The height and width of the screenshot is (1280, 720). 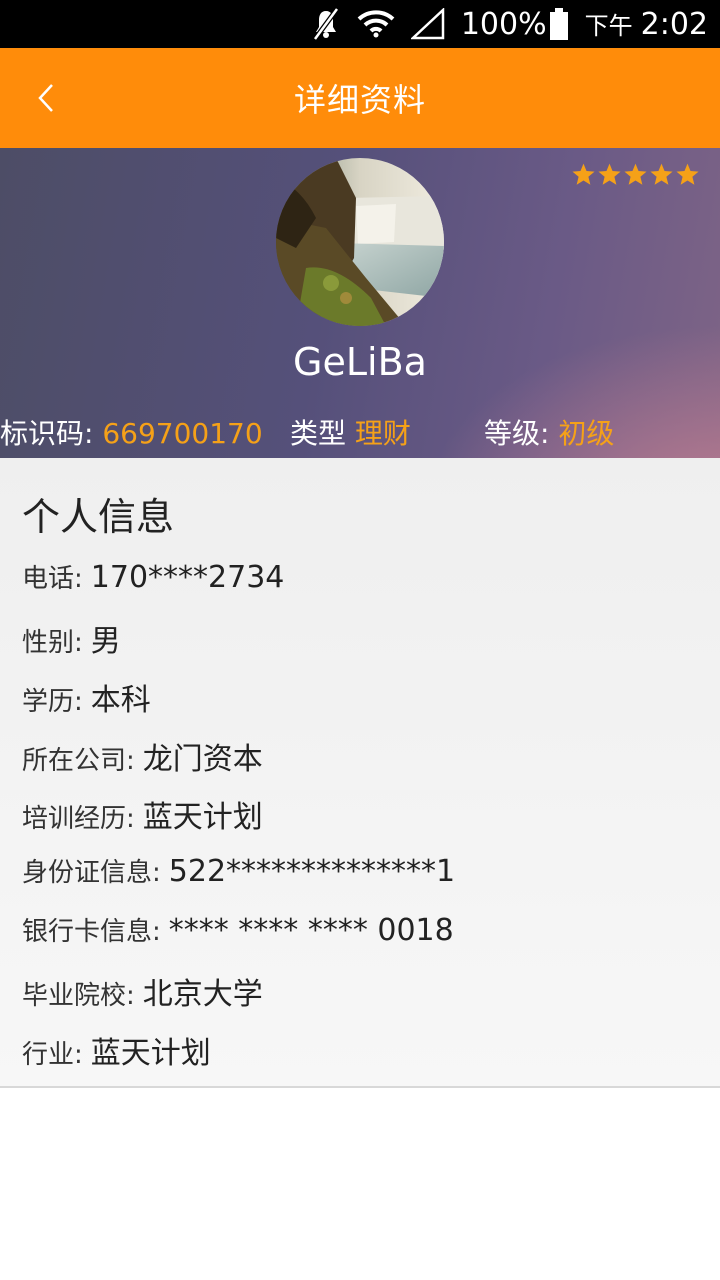 What do you see at coordinates (427, 24) in the screenshot?
I see `signal-icon` at bounding box center [427, 24].